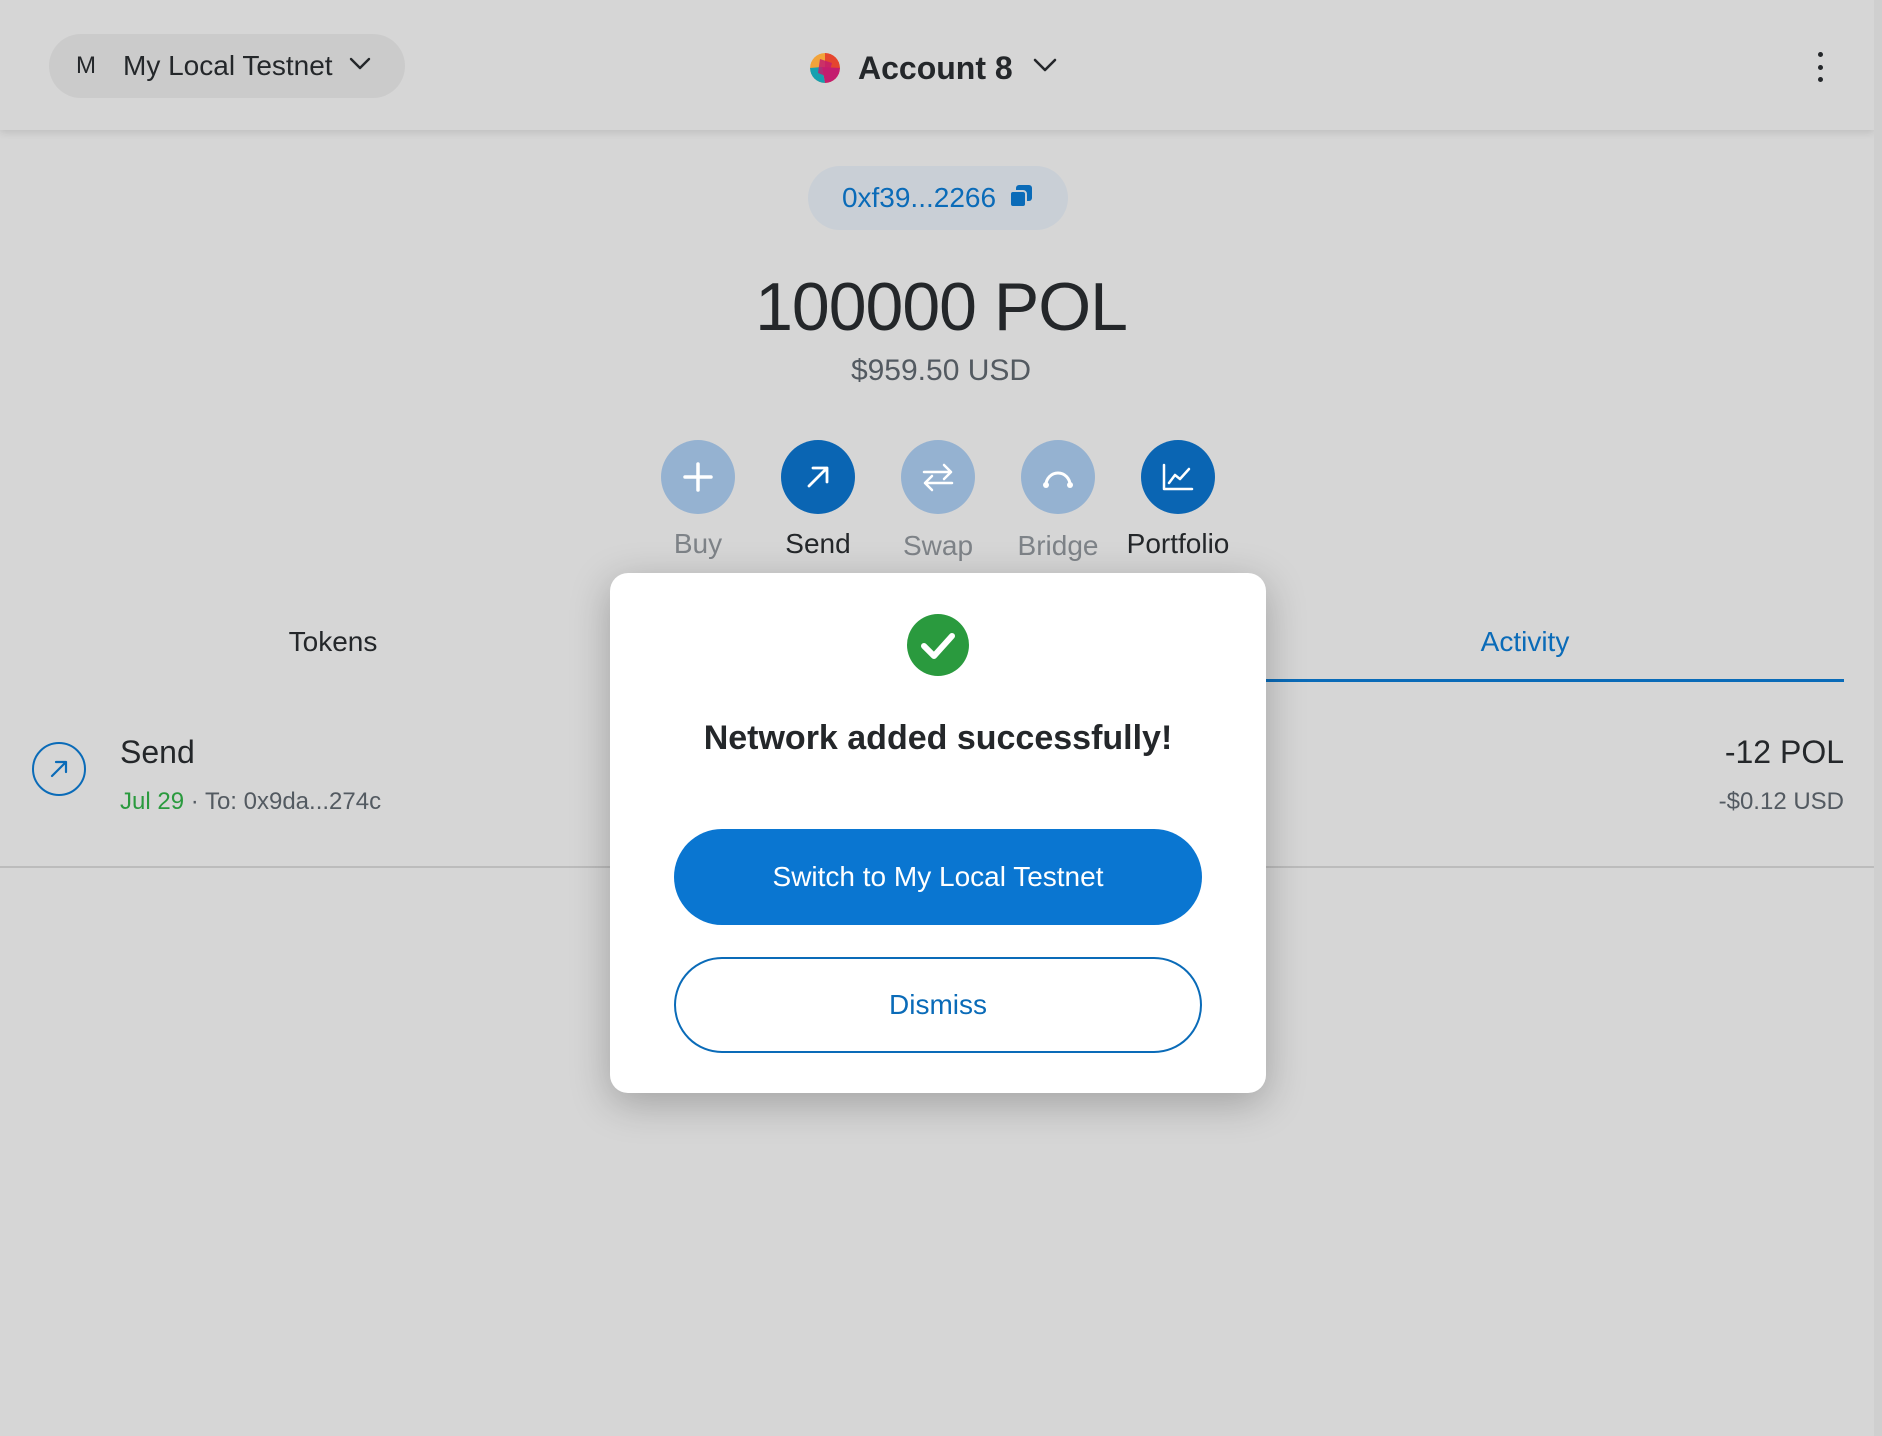 This screenshot has height=1436, width=1882. Describe the element at coordinates (1784, 752) in the screenshot. I see `transaction-amount: -12 POL` at that location.